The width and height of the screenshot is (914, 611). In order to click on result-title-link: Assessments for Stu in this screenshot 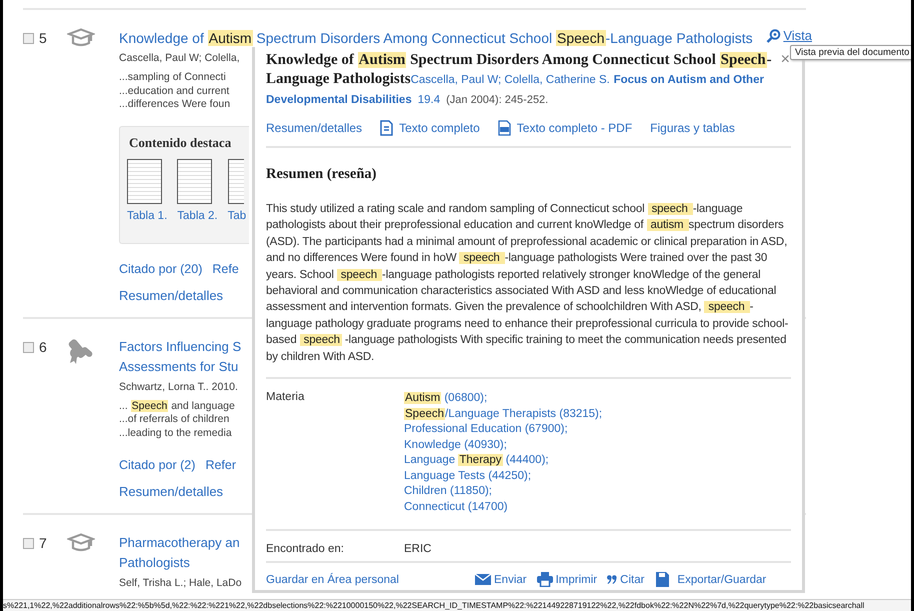, I will do `click(178, 366)`.